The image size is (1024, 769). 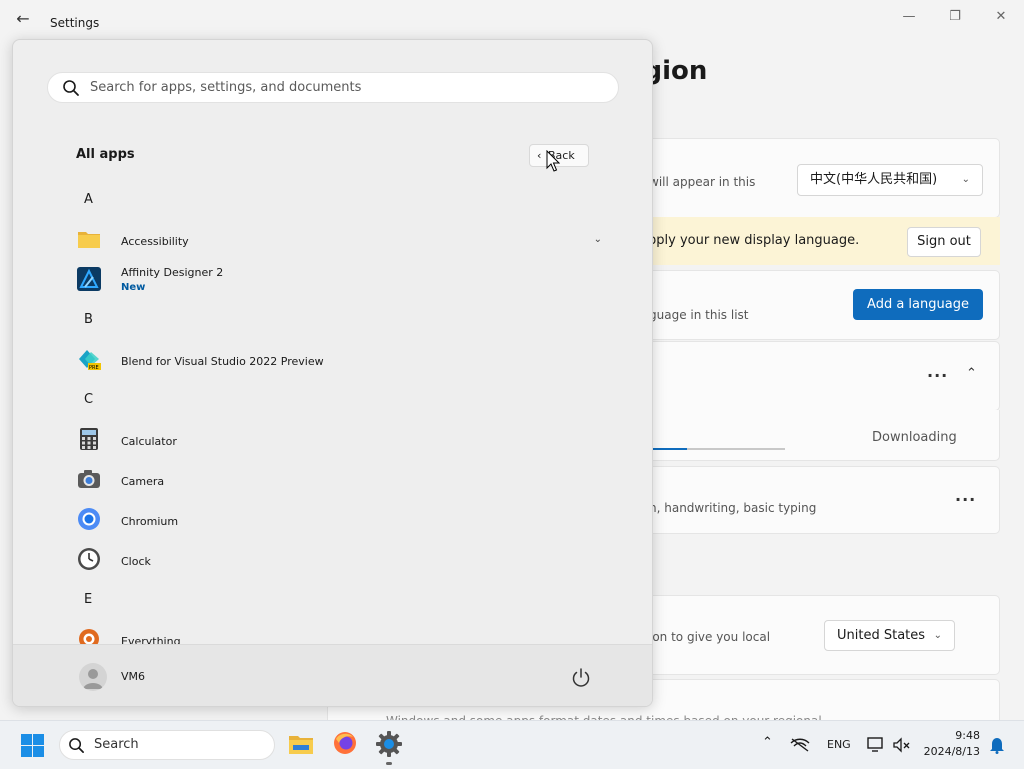 I want to click on minimize-icon: —, so click(x=909, y=17).